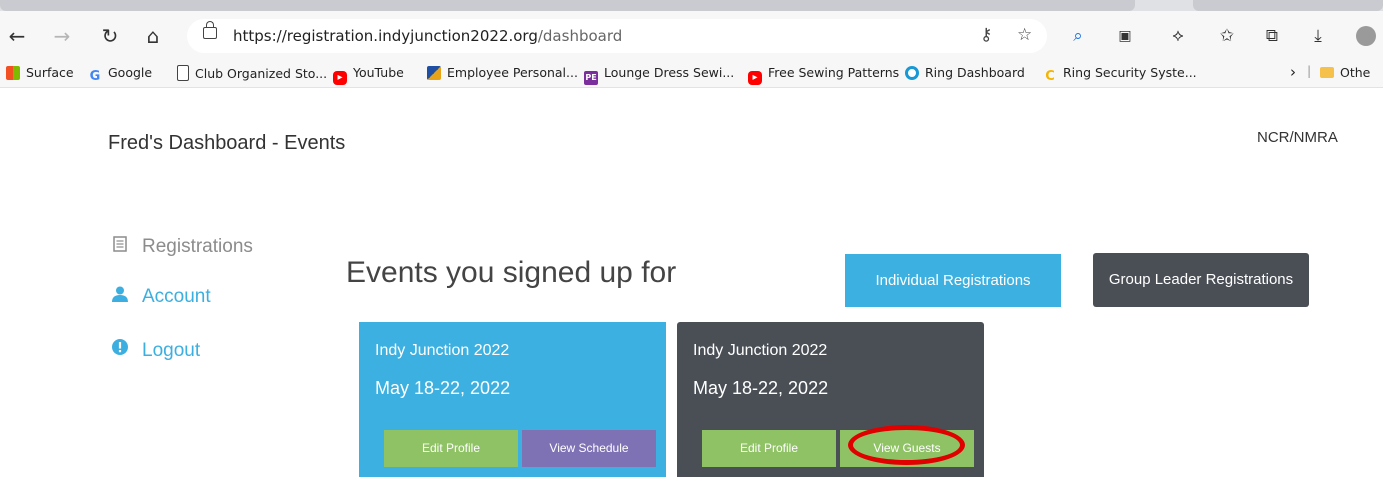  What do you see at coordinates (912, 73) in the screenshot?
I see `ring-icon` at bounding box center [912, 73].